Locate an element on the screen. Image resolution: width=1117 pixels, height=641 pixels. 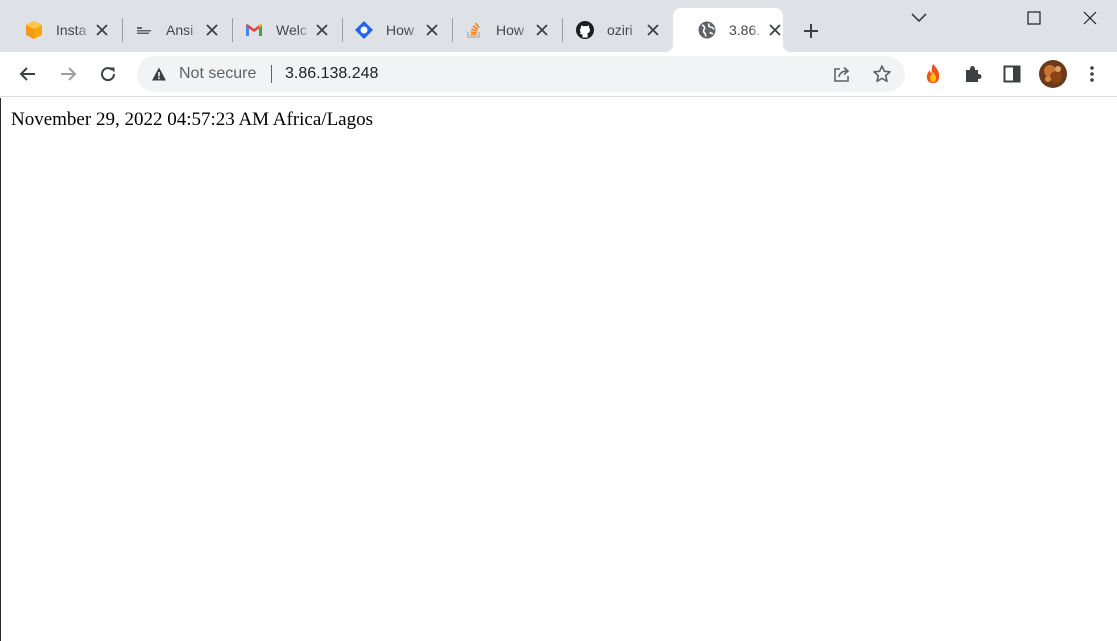
browser-toolbar: Not secure 3.86.138.248 is located at coordinates (558, 74).